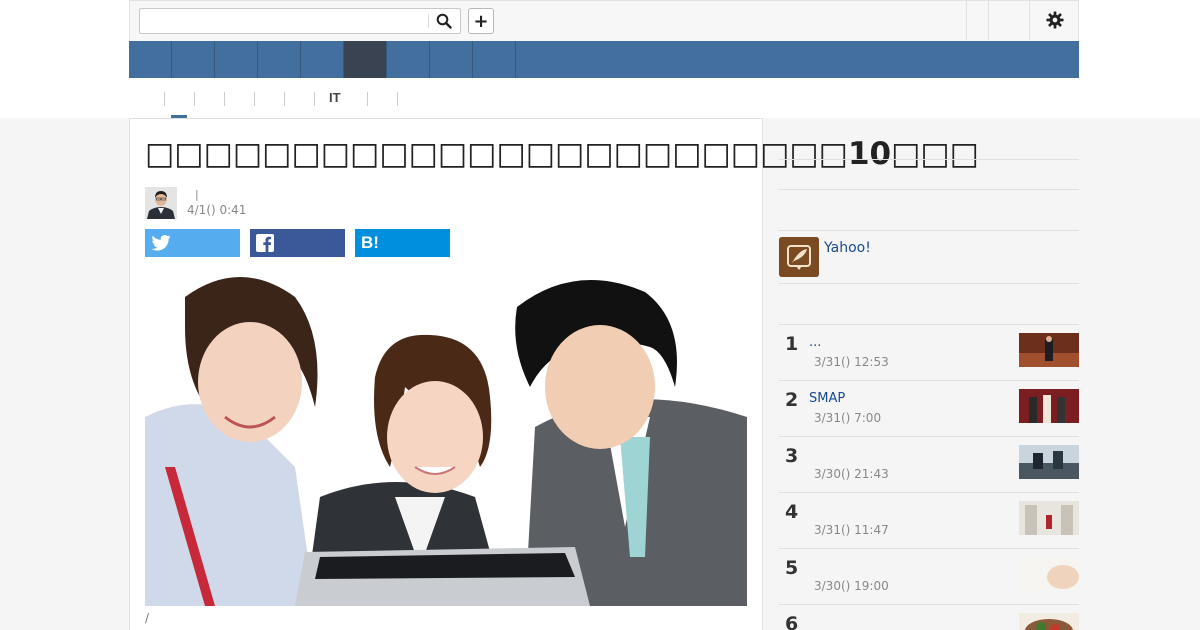  I want to click on main-nav, so click(604, 59).